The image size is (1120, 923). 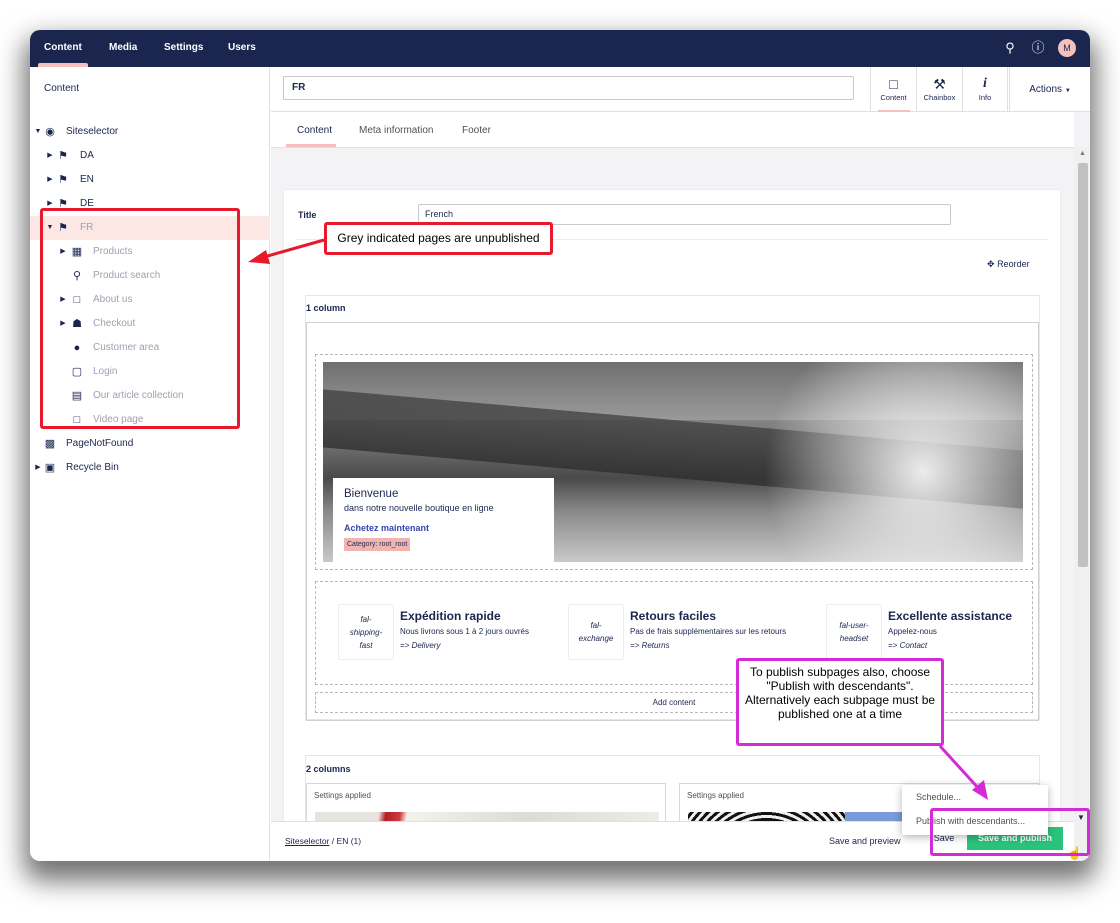 I want to click on tab-meta-information: Meta information, so click(x=396, y=130).